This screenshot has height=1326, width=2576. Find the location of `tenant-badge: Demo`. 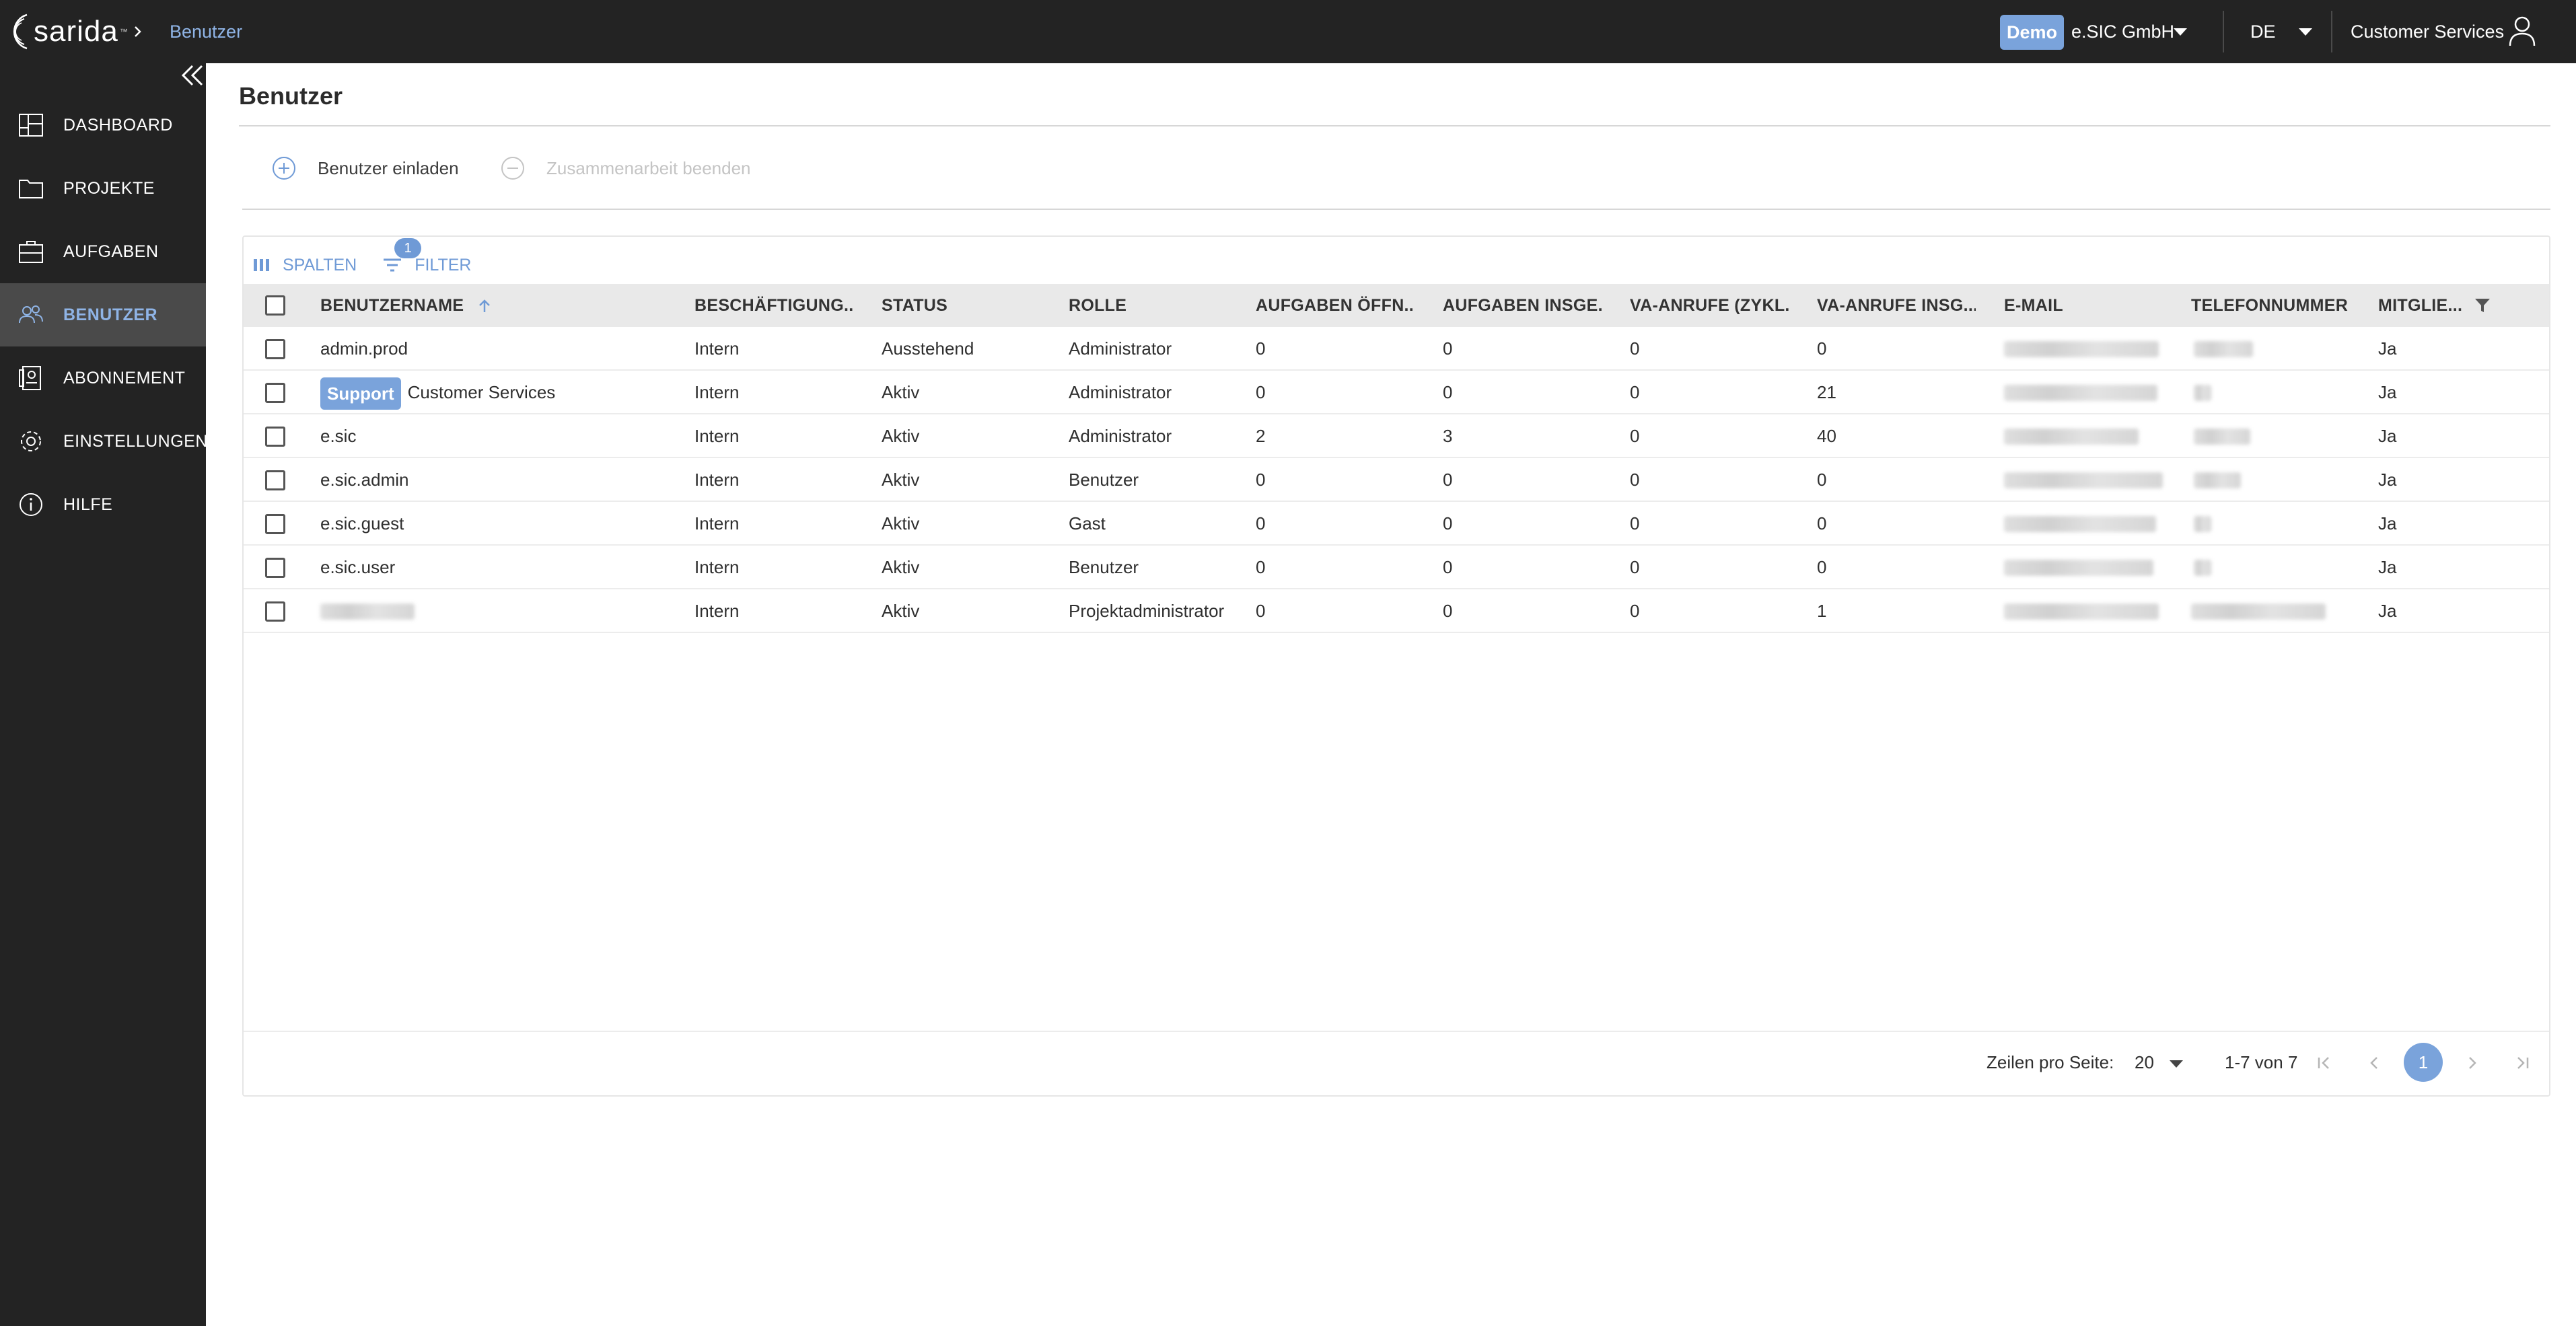

tenant-badge: Demo is located at coordinates (2032, 32).